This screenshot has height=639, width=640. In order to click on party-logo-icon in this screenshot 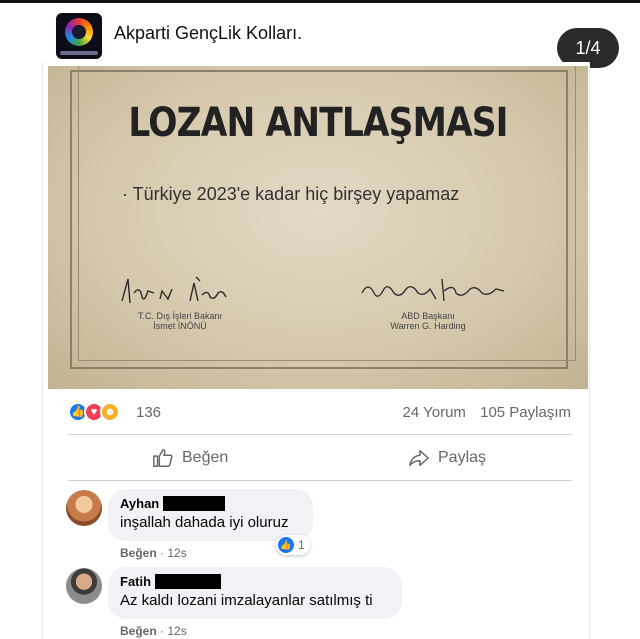, I will do `click(79, 32)`.